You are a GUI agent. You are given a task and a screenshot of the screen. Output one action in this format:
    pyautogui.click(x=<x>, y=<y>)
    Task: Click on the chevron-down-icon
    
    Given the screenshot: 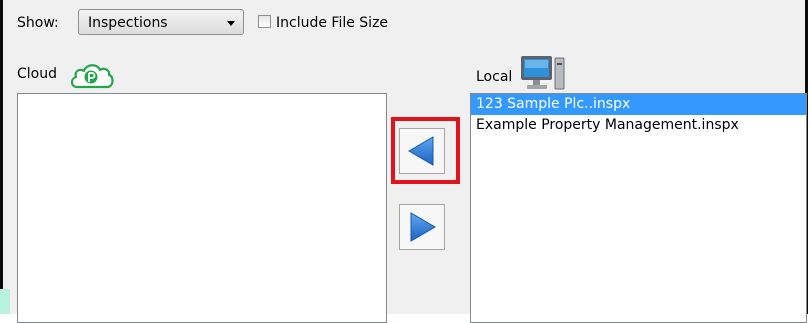 What is the action you would take?
    pyautogui.click(x=231, y=23)
    